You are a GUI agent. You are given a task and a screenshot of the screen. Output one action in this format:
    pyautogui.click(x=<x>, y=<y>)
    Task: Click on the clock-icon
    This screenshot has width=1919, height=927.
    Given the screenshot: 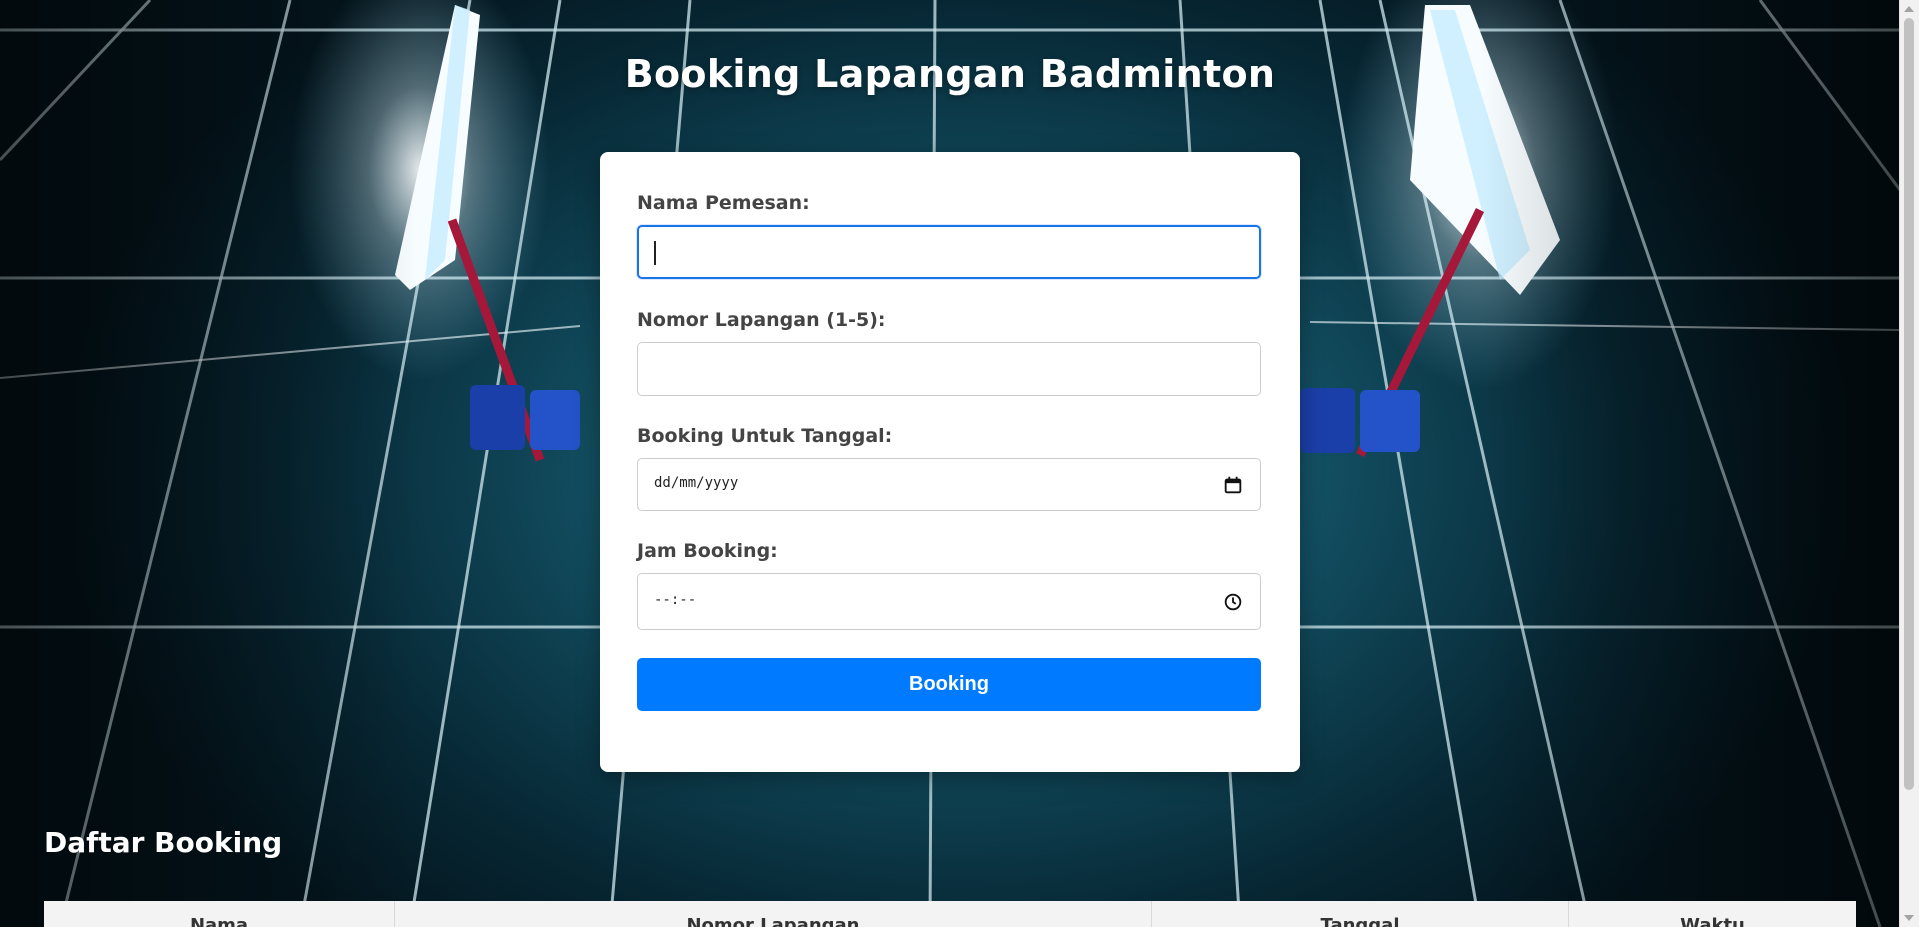 What is the action you would take?
    pyautogui.click(x=1233, y=602)
    